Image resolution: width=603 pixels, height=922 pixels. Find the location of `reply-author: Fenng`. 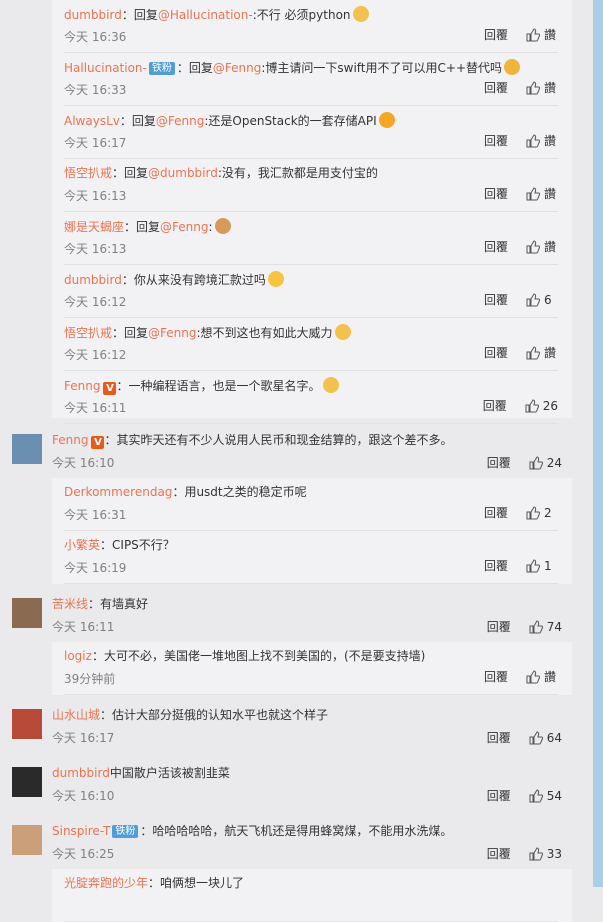

reply-author: Fenng is located at coordinates (82, 386).